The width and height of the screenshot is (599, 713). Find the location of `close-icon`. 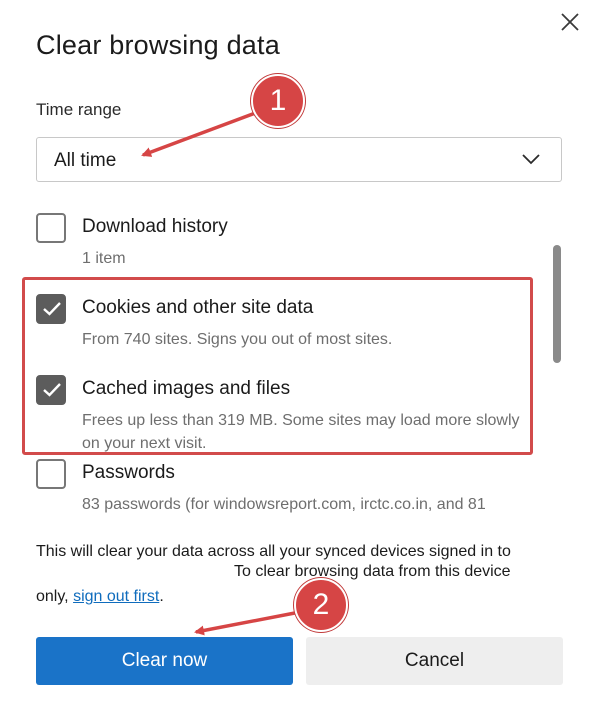

close-icon is located at coordinates (570, 22).